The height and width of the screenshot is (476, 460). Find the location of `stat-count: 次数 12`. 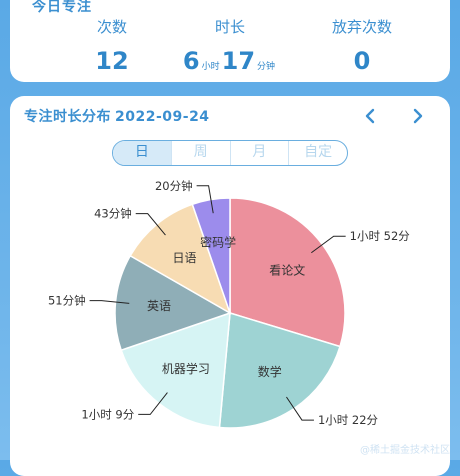

stat-count: 次数 12 is located at coordinates (112, 46).